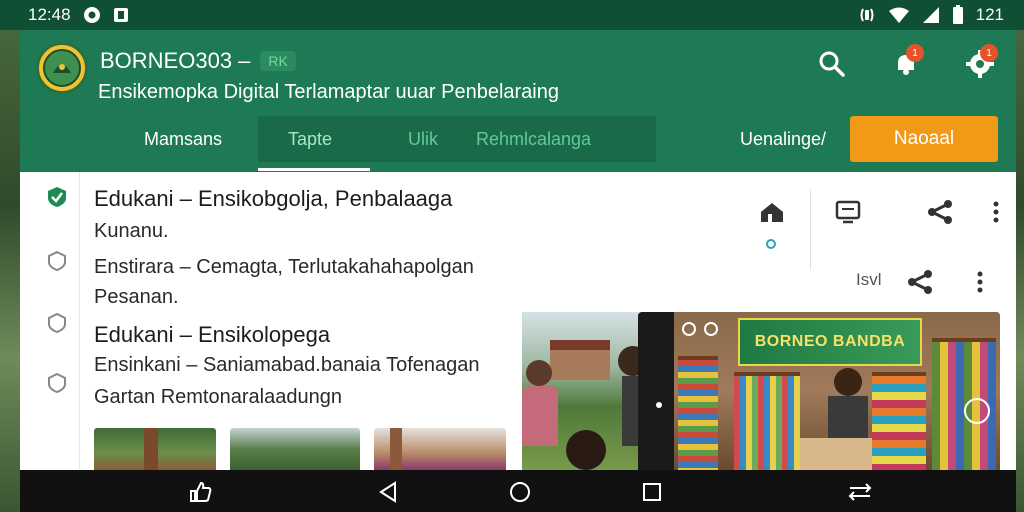 This screenshot has height=512, width=1024. What do you see at coordinates (810, 230) in the screenshot?
I see `divider` at bounding box center [810, 230].